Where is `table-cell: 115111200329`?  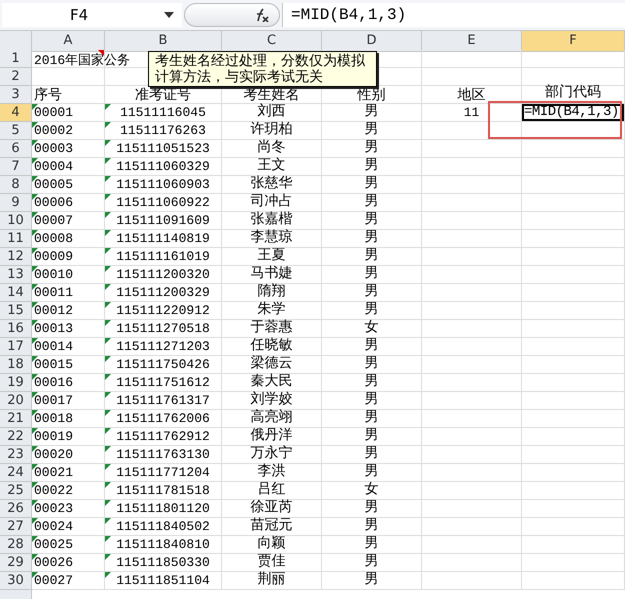 table-cell: 115111200329 is located at coordinates (163, 293).